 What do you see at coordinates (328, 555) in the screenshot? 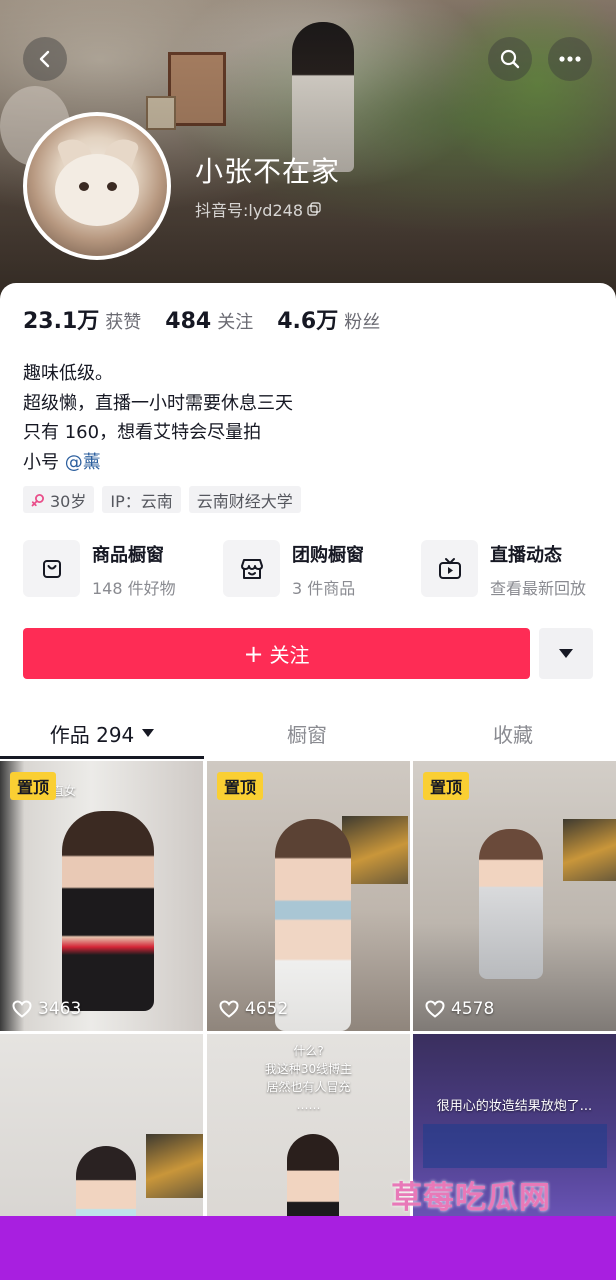
I see `feature-title: 团购橱窗` at bounding box center [328, 555].